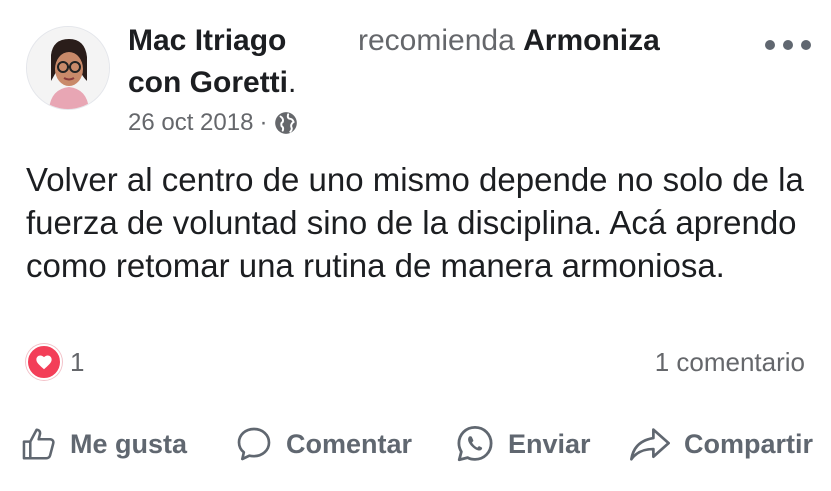  I want to click on post-meta: 26 oct 2018 ·, so click(213, 123).